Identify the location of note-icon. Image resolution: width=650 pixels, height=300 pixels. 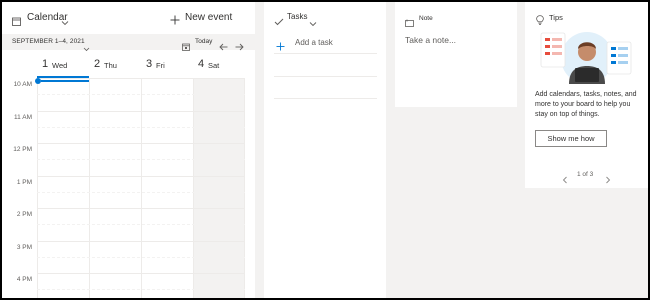
(409, 23).